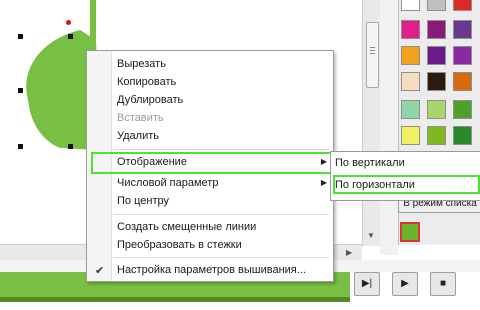 The width and height of the screenshot is (480, 310). Describe the element at coordinates (167, 183) in the screenshot. I see `menu-item-numeric-parameter: Числовой параметр` at that location.